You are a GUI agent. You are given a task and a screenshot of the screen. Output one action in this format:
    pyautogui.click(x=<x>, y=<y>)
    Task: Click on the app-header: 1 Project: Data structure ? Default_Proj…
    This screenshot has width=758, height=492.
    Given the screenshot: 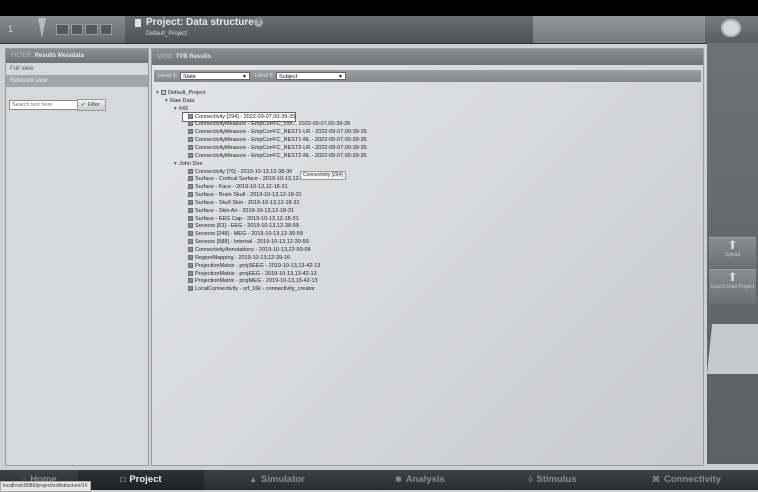 What is the action you would take?
    pyautogui.click(x=379, y=30)
    